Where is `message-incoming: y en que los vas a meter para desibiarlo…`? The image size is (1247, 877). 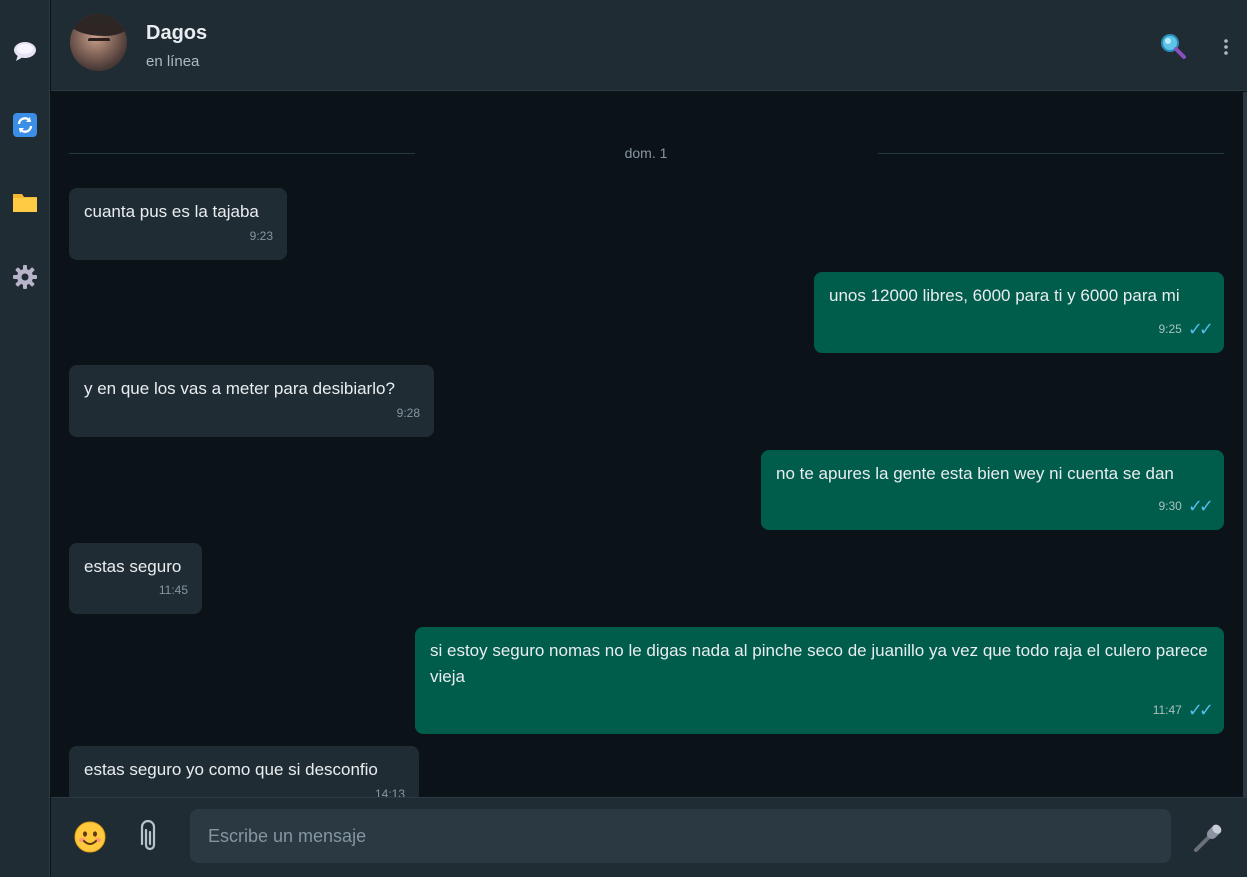 message-incoming: y en que los vas a meter para desibiarlo… is located at coordinates (251, 401).